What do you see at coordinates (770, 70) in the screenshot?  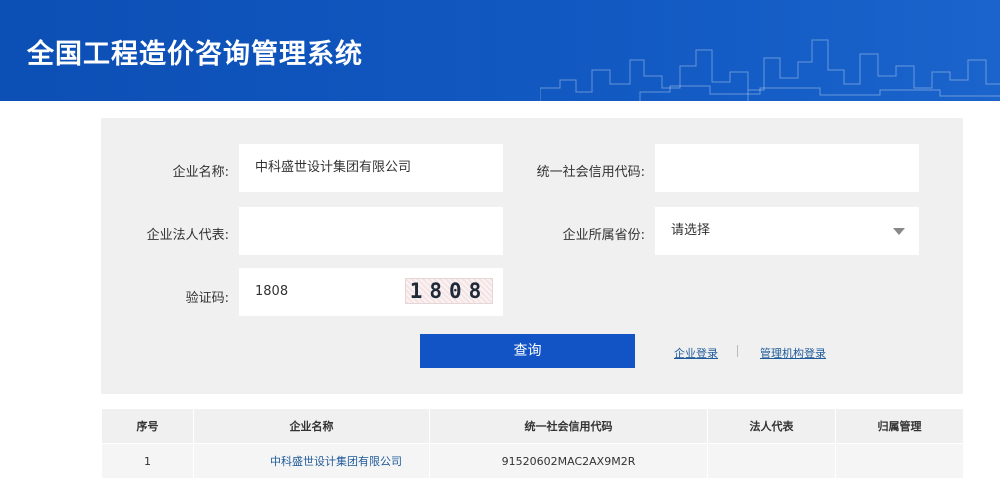 I see `city-skyline-decoration` at bounding box center [770, 70].